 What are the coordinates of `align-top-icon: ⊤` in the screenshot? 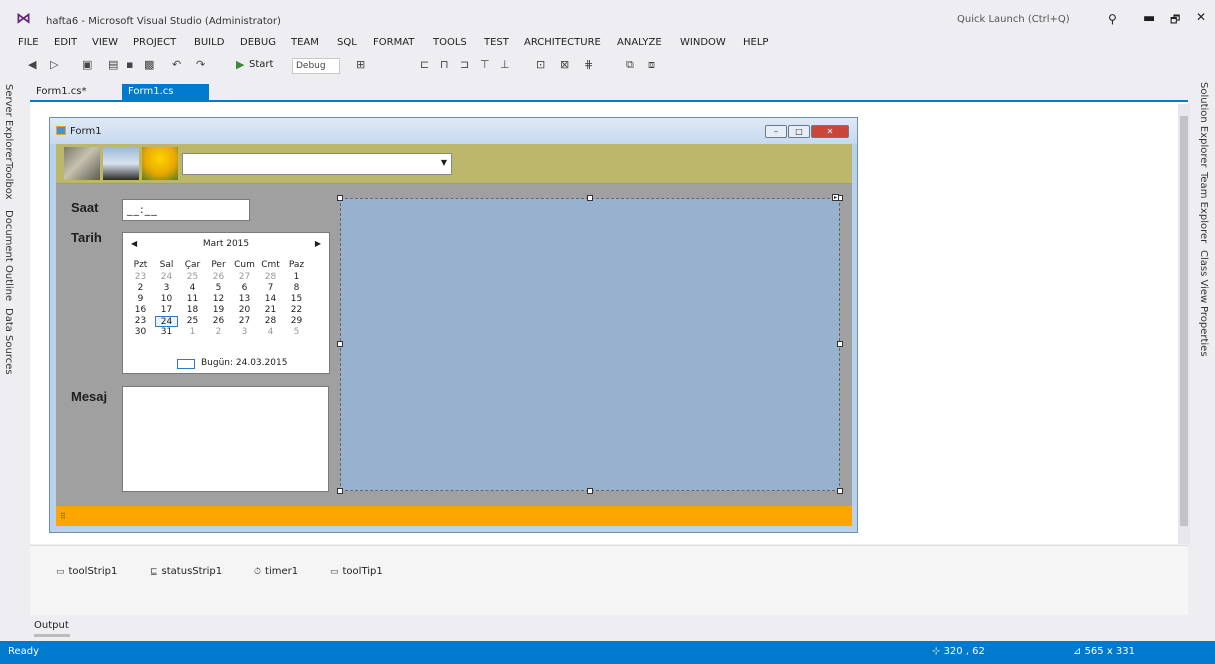 It's located at (485, 65).